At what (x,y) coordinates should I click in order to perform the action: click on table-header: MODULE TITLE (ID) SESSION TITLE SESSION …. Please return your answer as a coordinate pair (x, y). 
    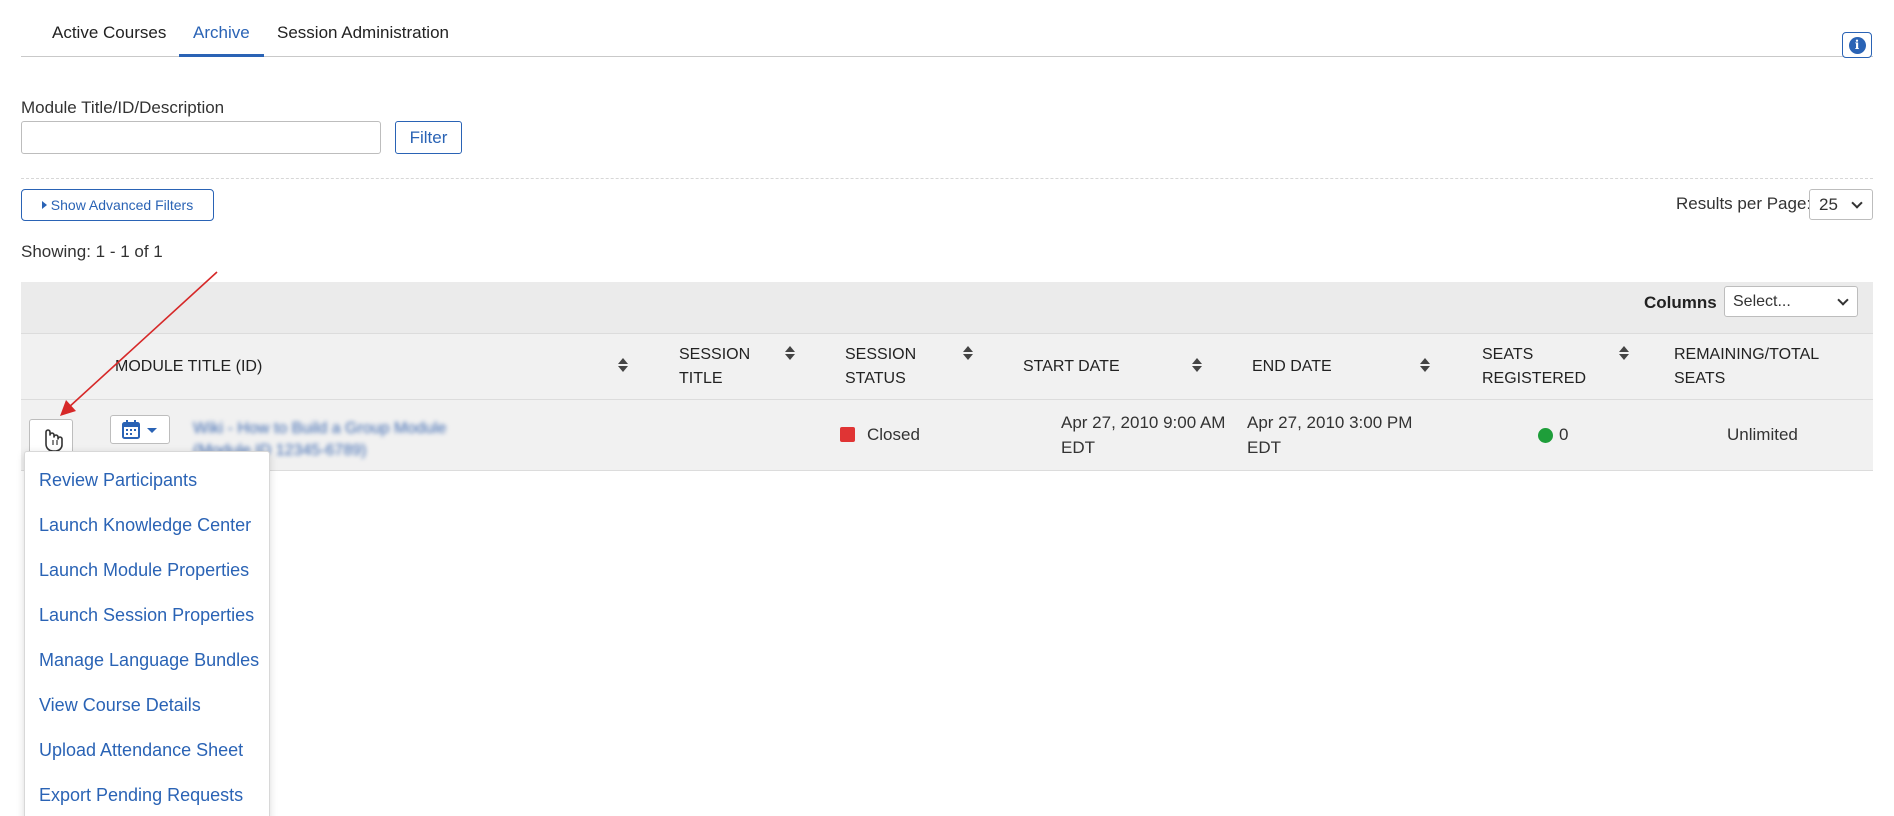
    Looking at the image, I should click on (947, 367).